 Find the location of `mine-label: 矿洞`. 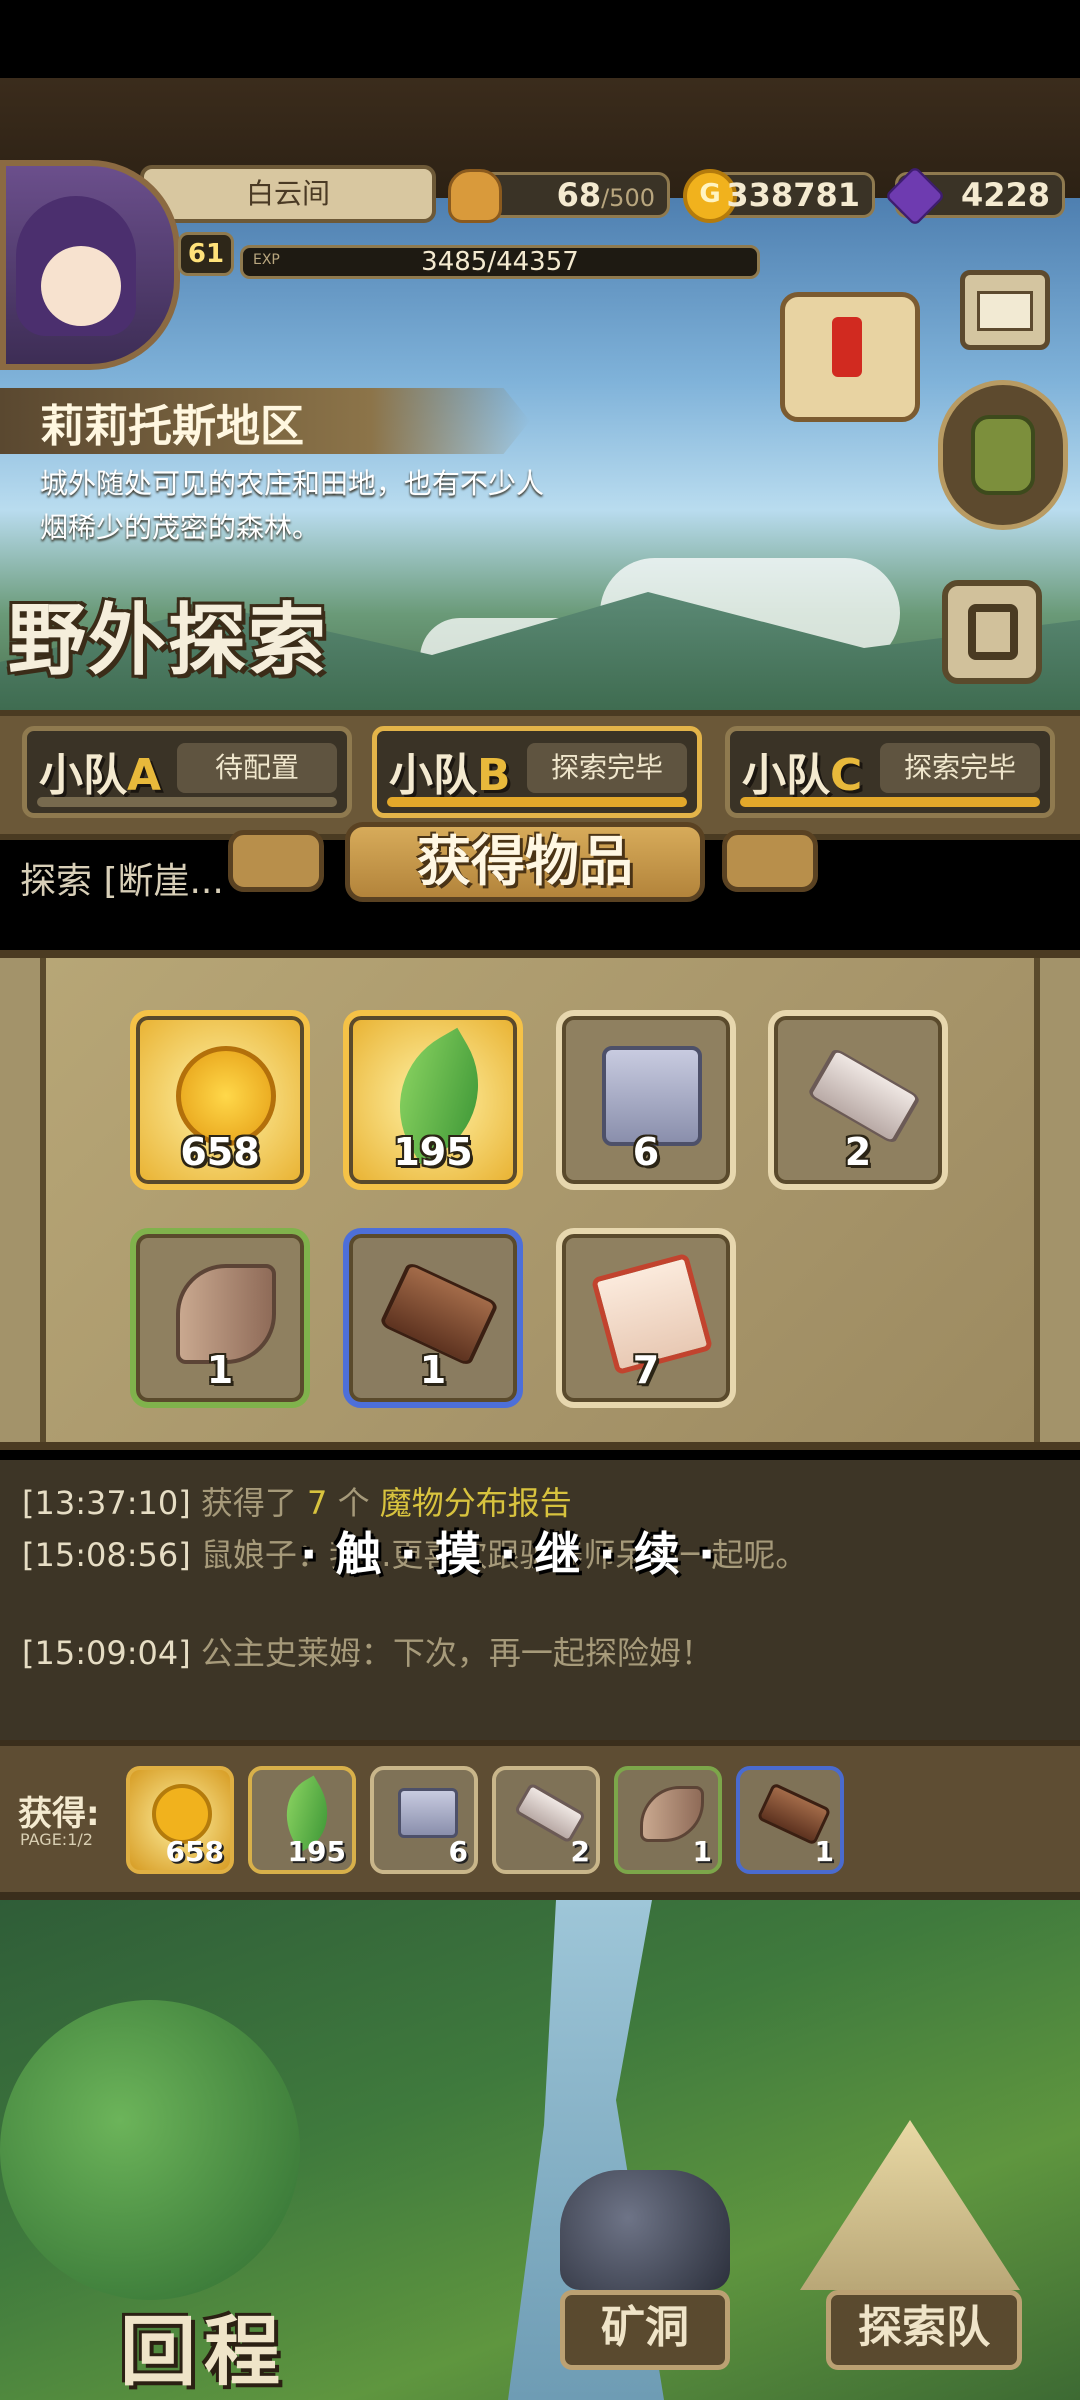

mine-label: 矿洞 is located at coordinates (645, 2327).